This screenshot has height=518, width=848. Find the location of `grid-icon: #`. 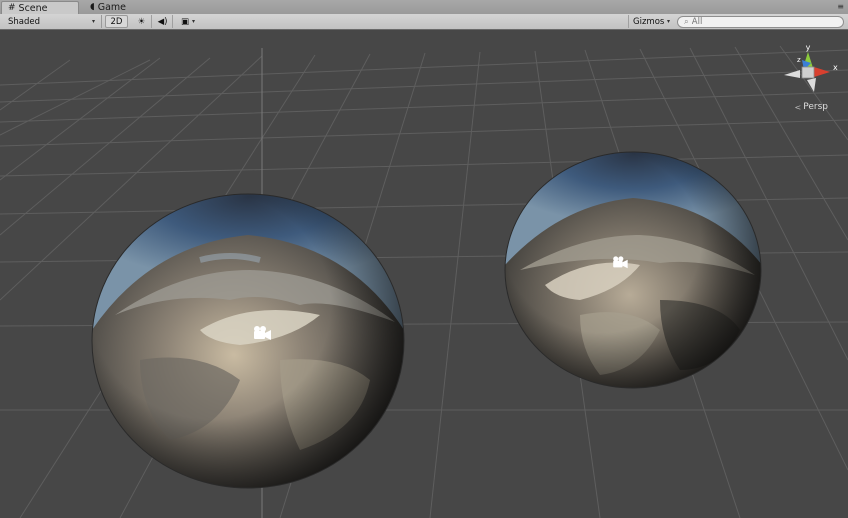

grid-icon: # is located at coordinates (12, 7).